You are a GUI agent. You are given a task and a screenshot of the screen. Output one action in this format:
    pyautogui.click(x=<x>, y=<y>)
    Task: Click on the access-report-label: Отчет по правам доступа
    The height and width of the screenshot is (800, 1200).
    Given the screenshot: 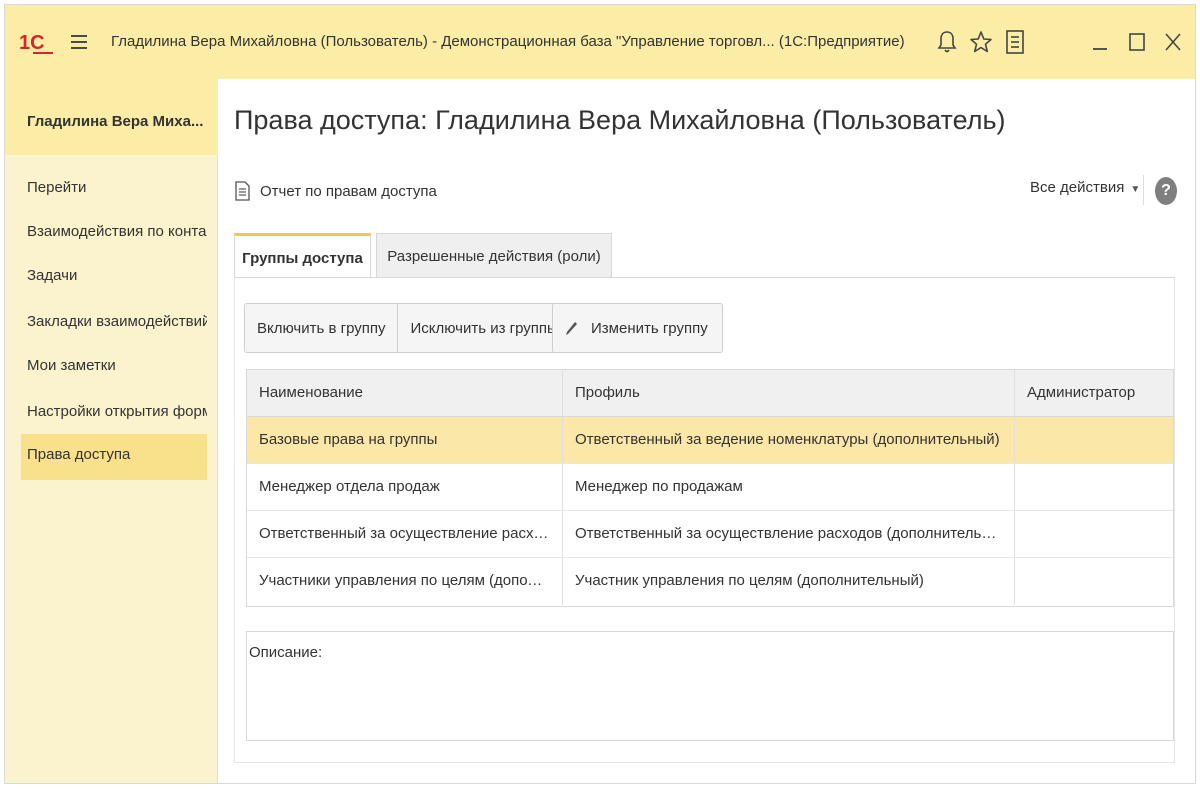 What is the action you would take?
    pyautogui.click(x=348, y=191)
    